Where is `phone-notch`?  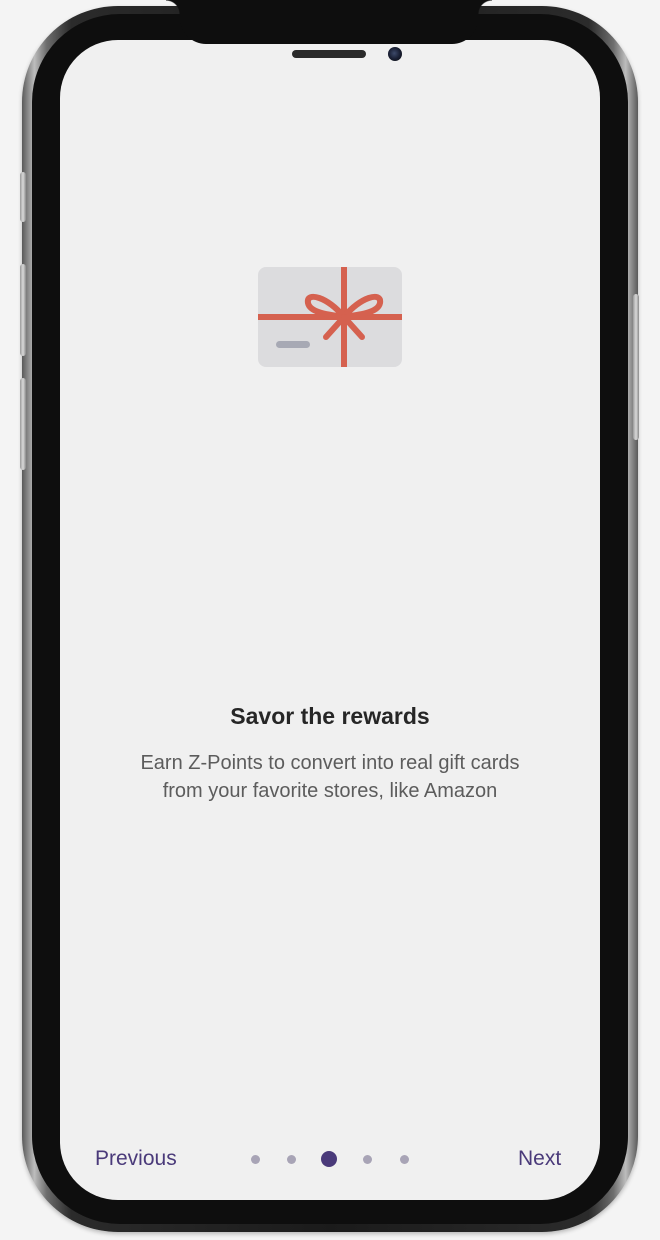 phone-notch is located at coordinates (329, 22).